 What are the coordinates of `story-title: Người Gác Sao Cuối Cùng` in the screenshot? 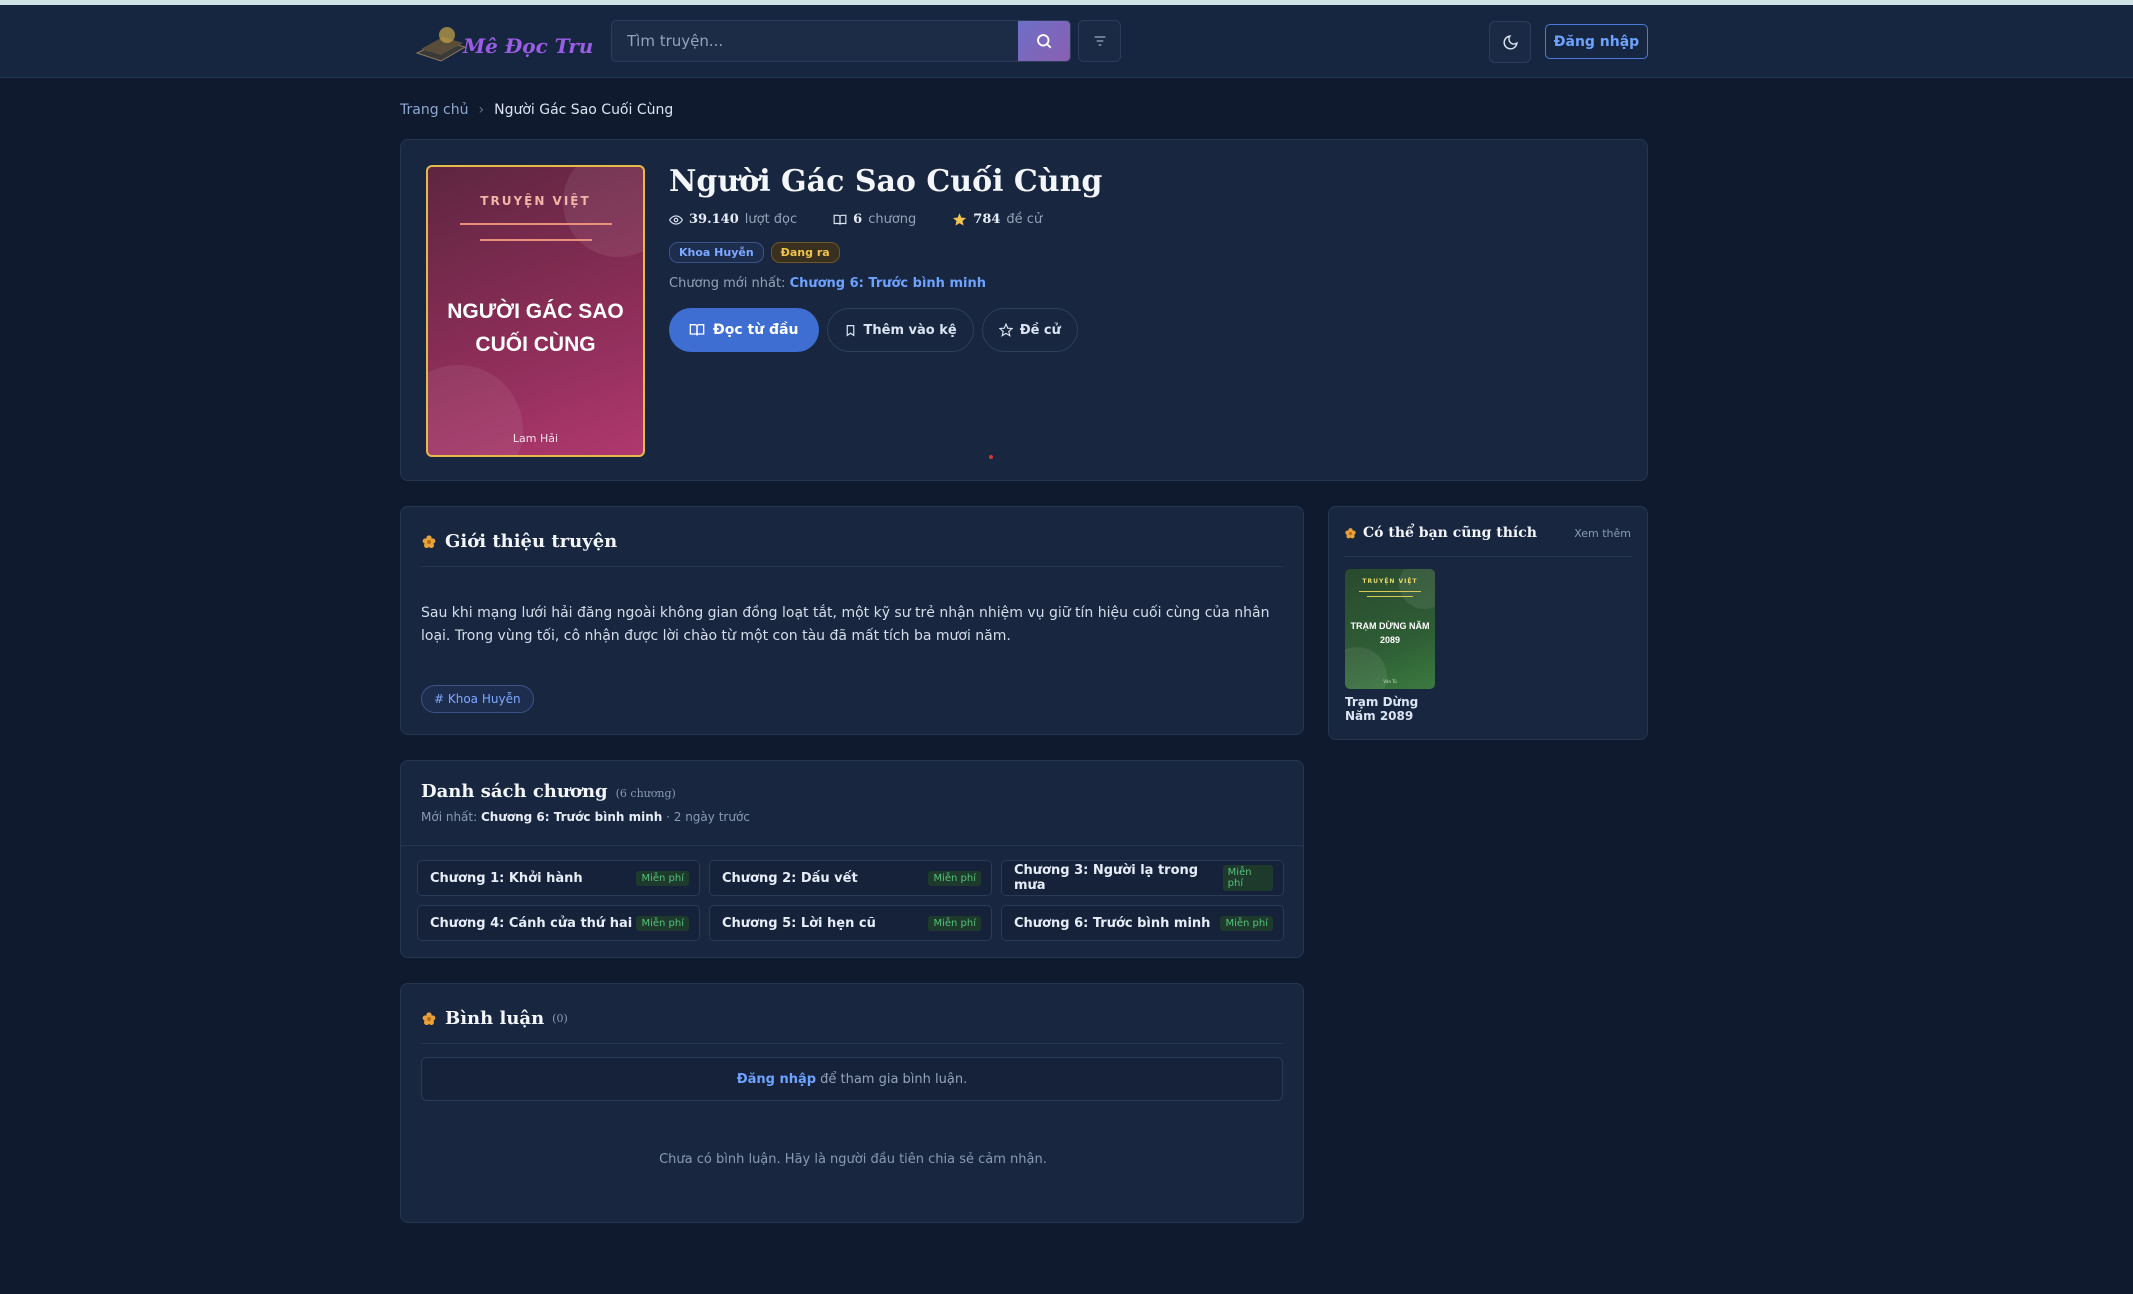 It's located at (886, 181).